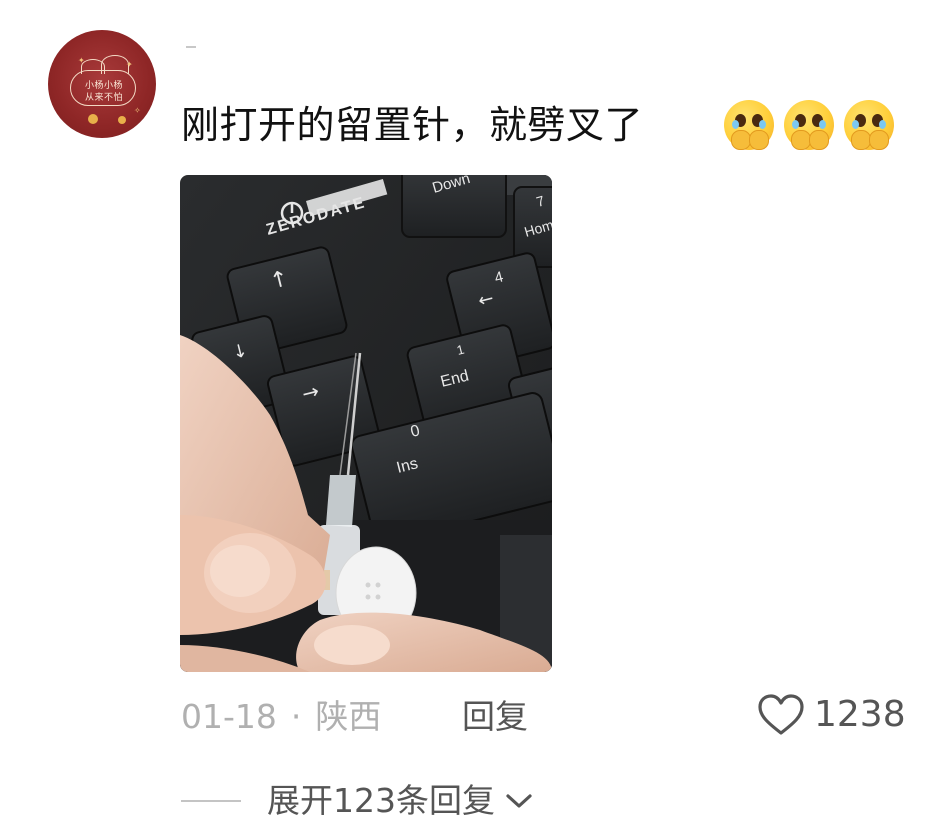  Describe the element at coordinates (412, 125) in the screenshot. I see `comment-text: 刚打开的留置针，就劈叉了` at that location.